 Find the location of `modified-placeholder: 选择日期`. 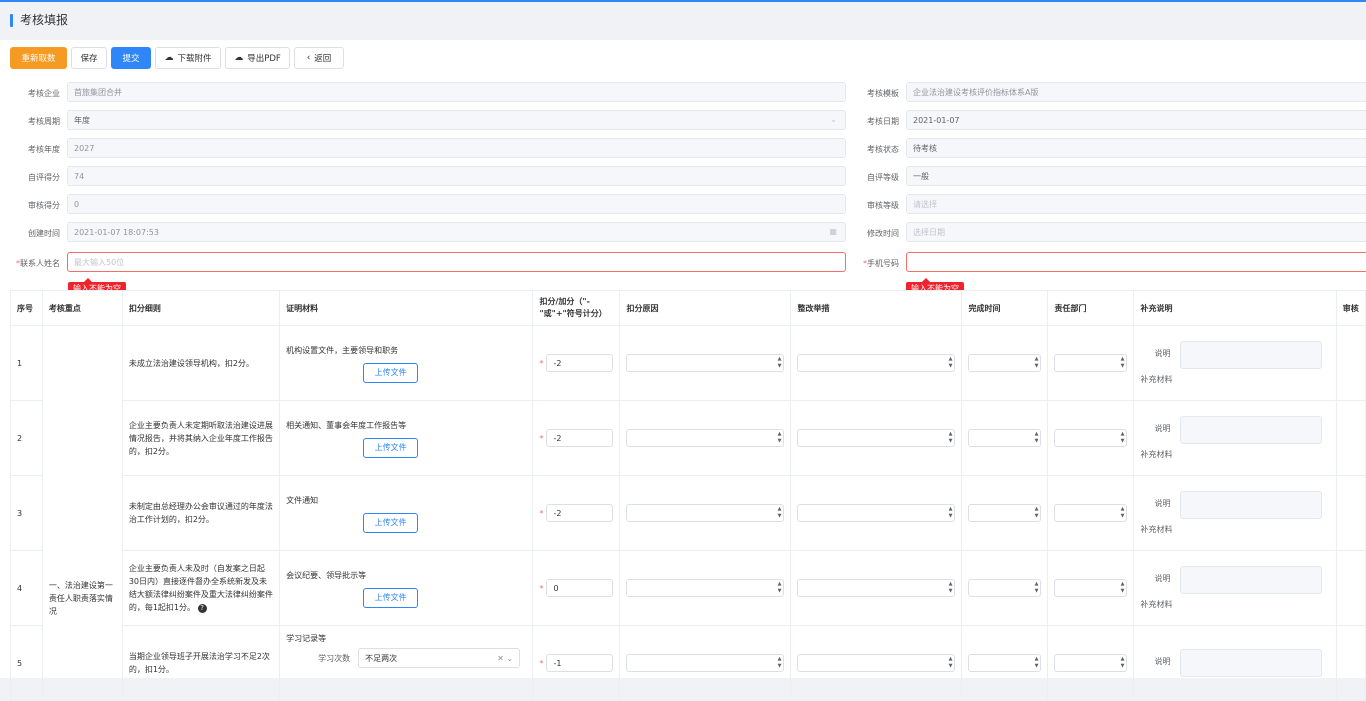

modified-placeholder: 选择日期 is located at coordinates (929, 232).